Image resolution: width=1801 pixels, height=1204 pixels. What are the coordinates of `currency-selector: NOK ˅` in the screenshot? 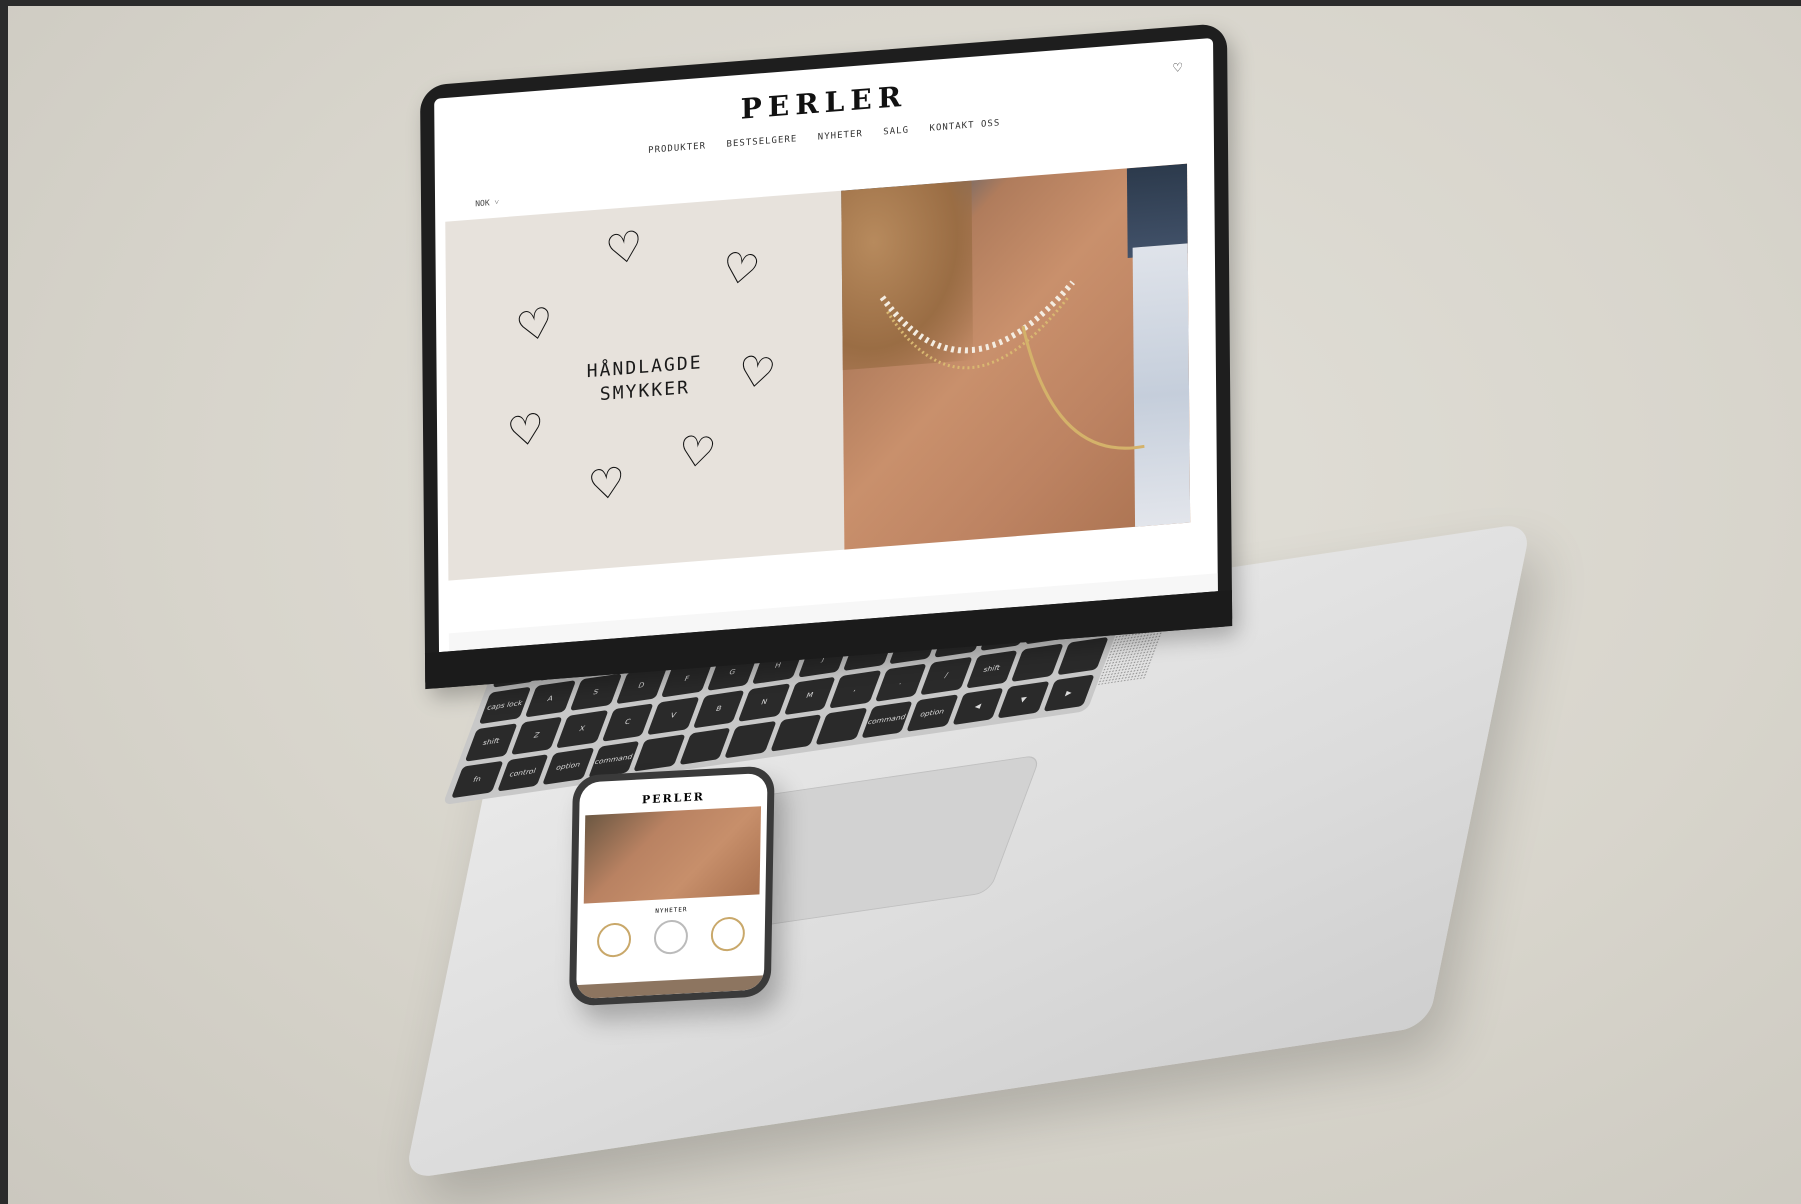 It's located at (487, 203).